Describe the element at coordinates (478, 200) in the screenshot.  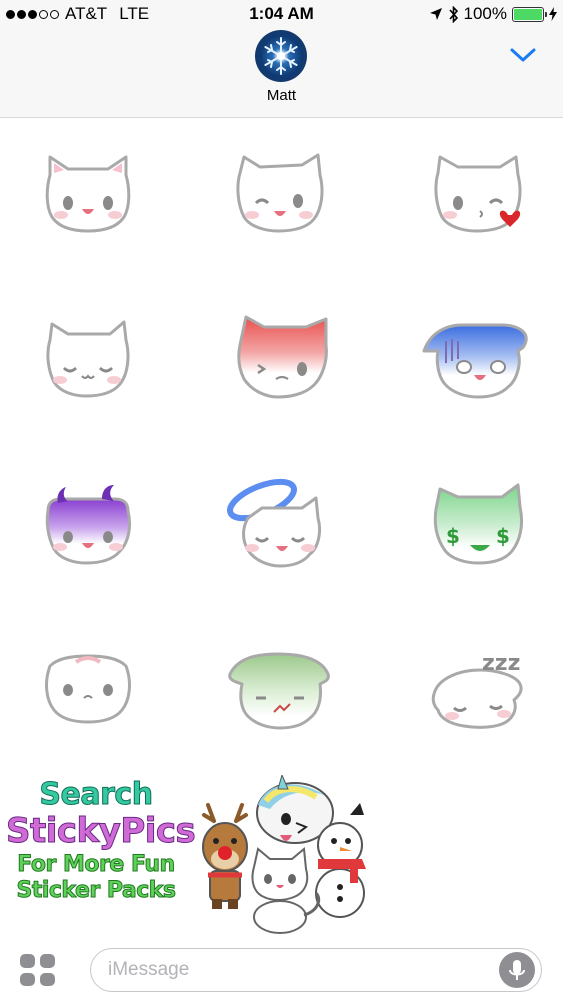
I see `sticker-cat-kiss` at that location.